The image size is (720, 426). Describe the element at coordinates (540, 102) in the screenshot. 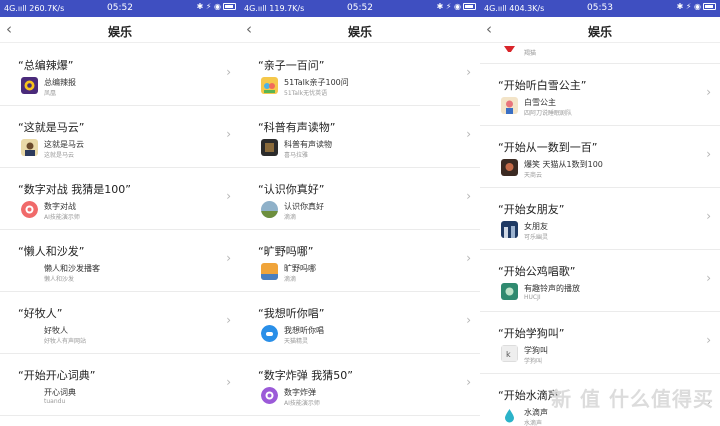

I see `skill-name: 白雪公主` at that location.